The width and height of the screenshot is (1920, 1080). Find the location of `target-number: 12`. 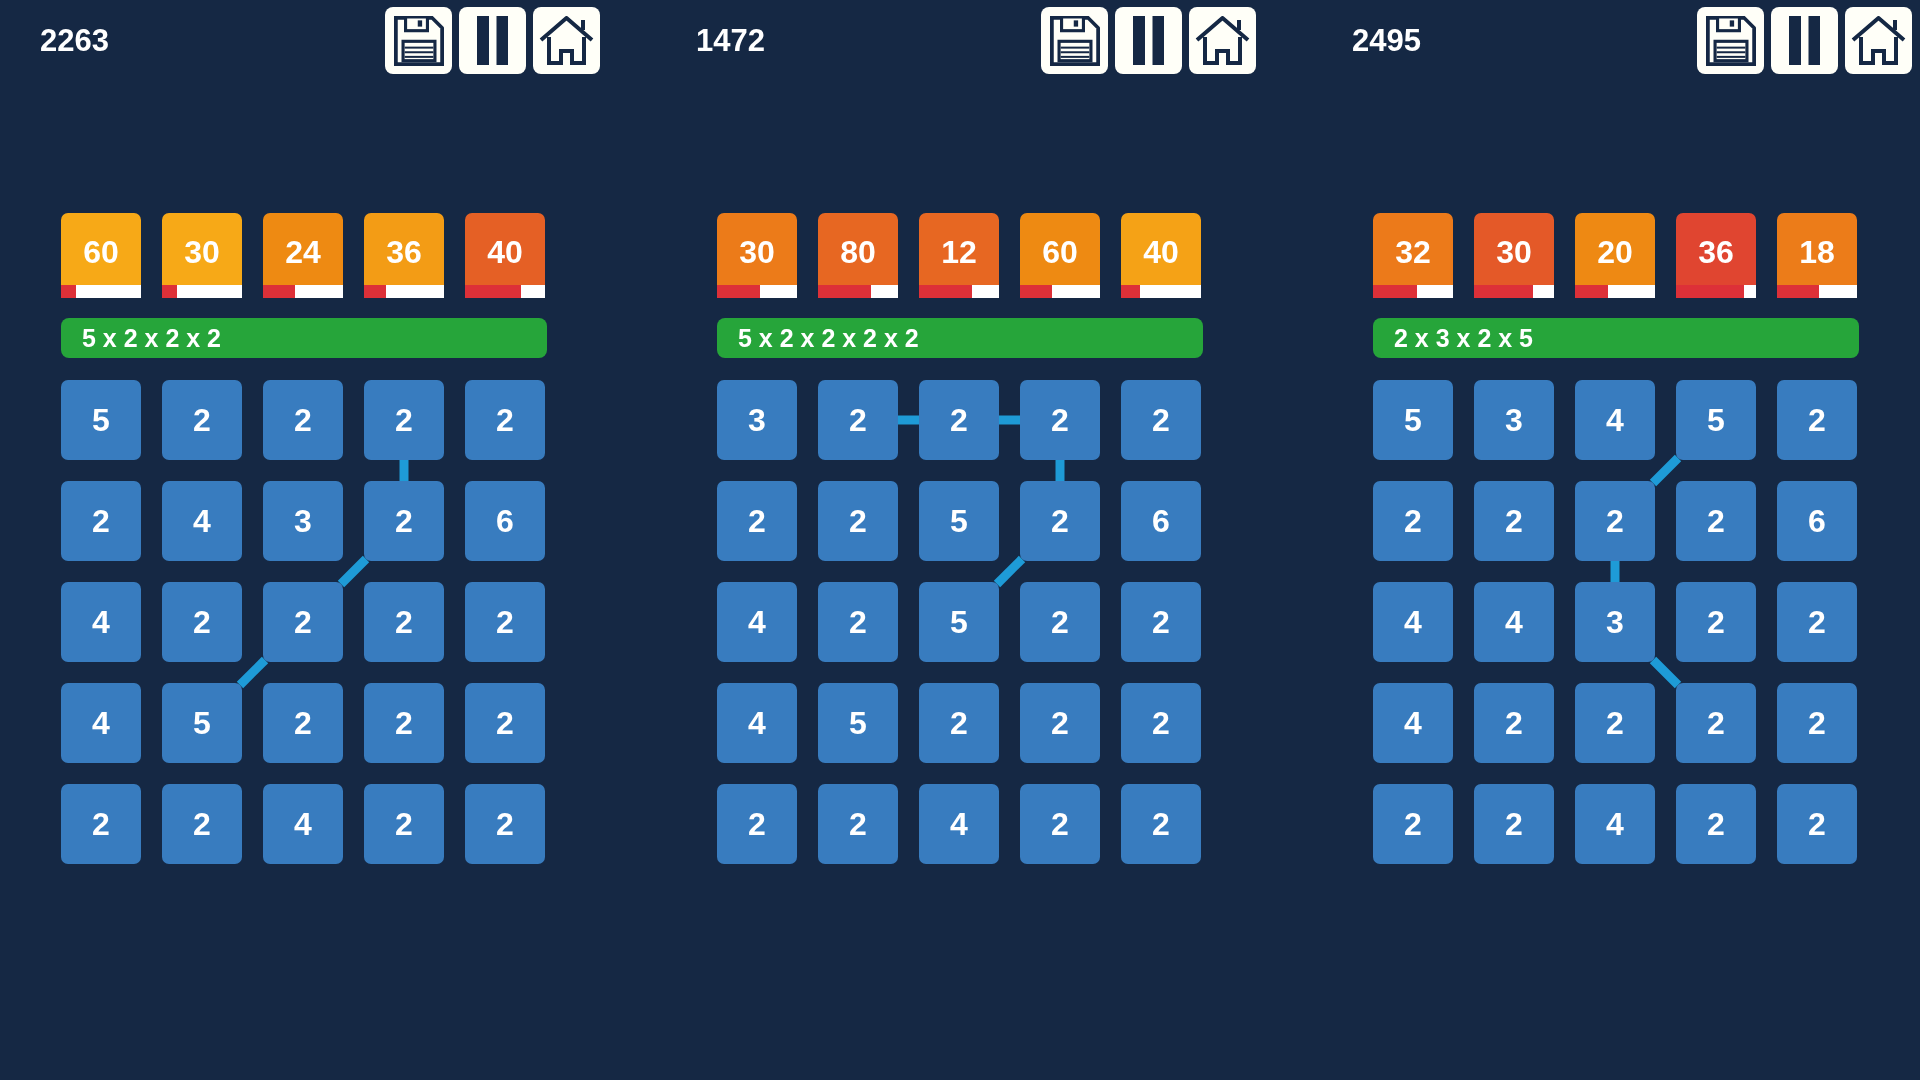

target-number: 12 is located at coordinates (959, 252).